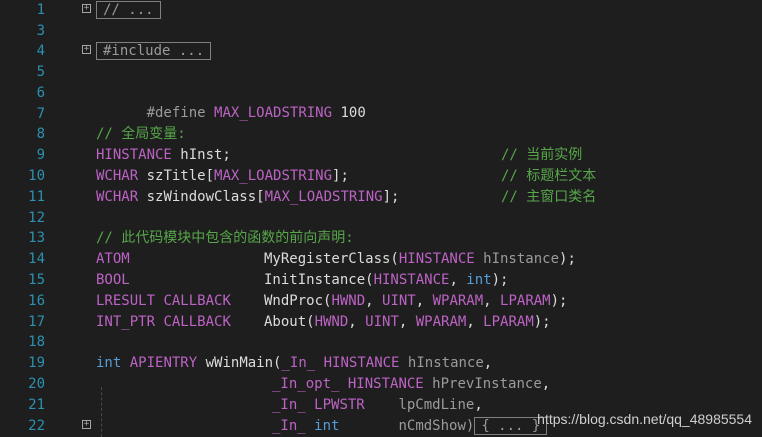 The image size is (762, 437). What do you see at coordinates (40, 93) in the screenshot?
I see `line-number: 6` at bounding box center [40, 93].